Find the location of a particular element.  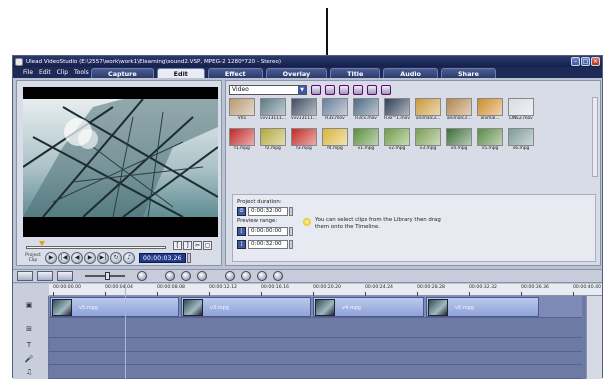

library-item-thumbnail is located at coordinates (490, 107).